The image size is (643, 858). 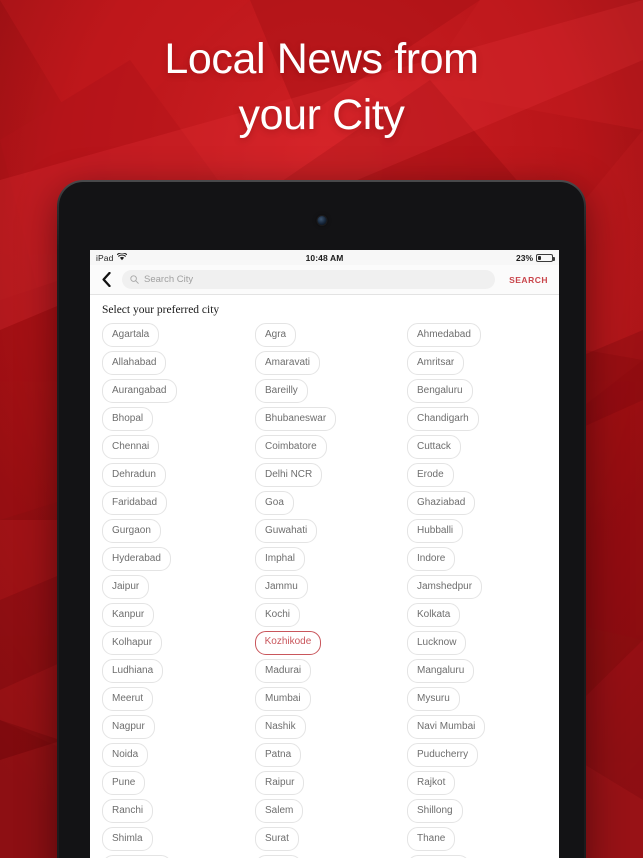 What do you see at coordinates (535, 257) in the screenshot?
I see `status-bar-right: 23%` at bounding box center [535, 257].